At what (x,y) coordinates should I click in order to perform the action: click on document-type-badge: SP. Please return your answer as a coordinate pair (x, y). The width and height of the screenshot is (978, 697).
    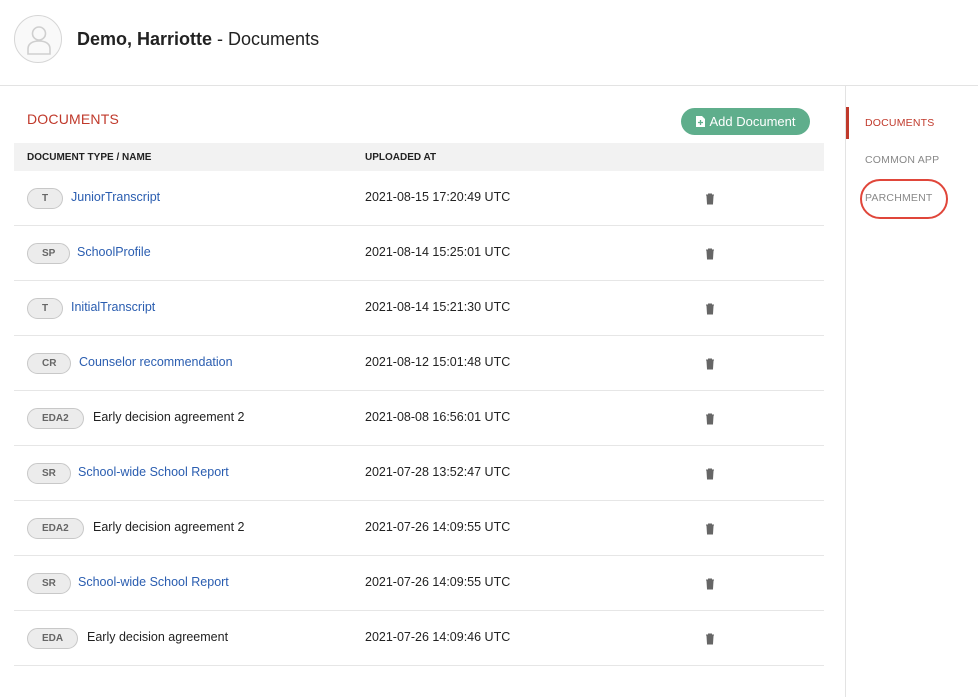
    Looking at the image, I should click on (49, 253).